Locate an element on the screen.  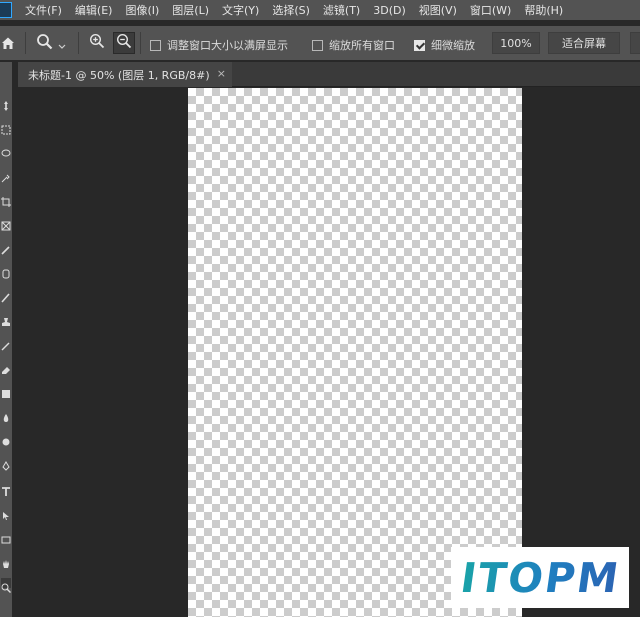
resize-windows-checkbox: 调整窗口大小以满屏显示 is located at coordinates (219, 45).